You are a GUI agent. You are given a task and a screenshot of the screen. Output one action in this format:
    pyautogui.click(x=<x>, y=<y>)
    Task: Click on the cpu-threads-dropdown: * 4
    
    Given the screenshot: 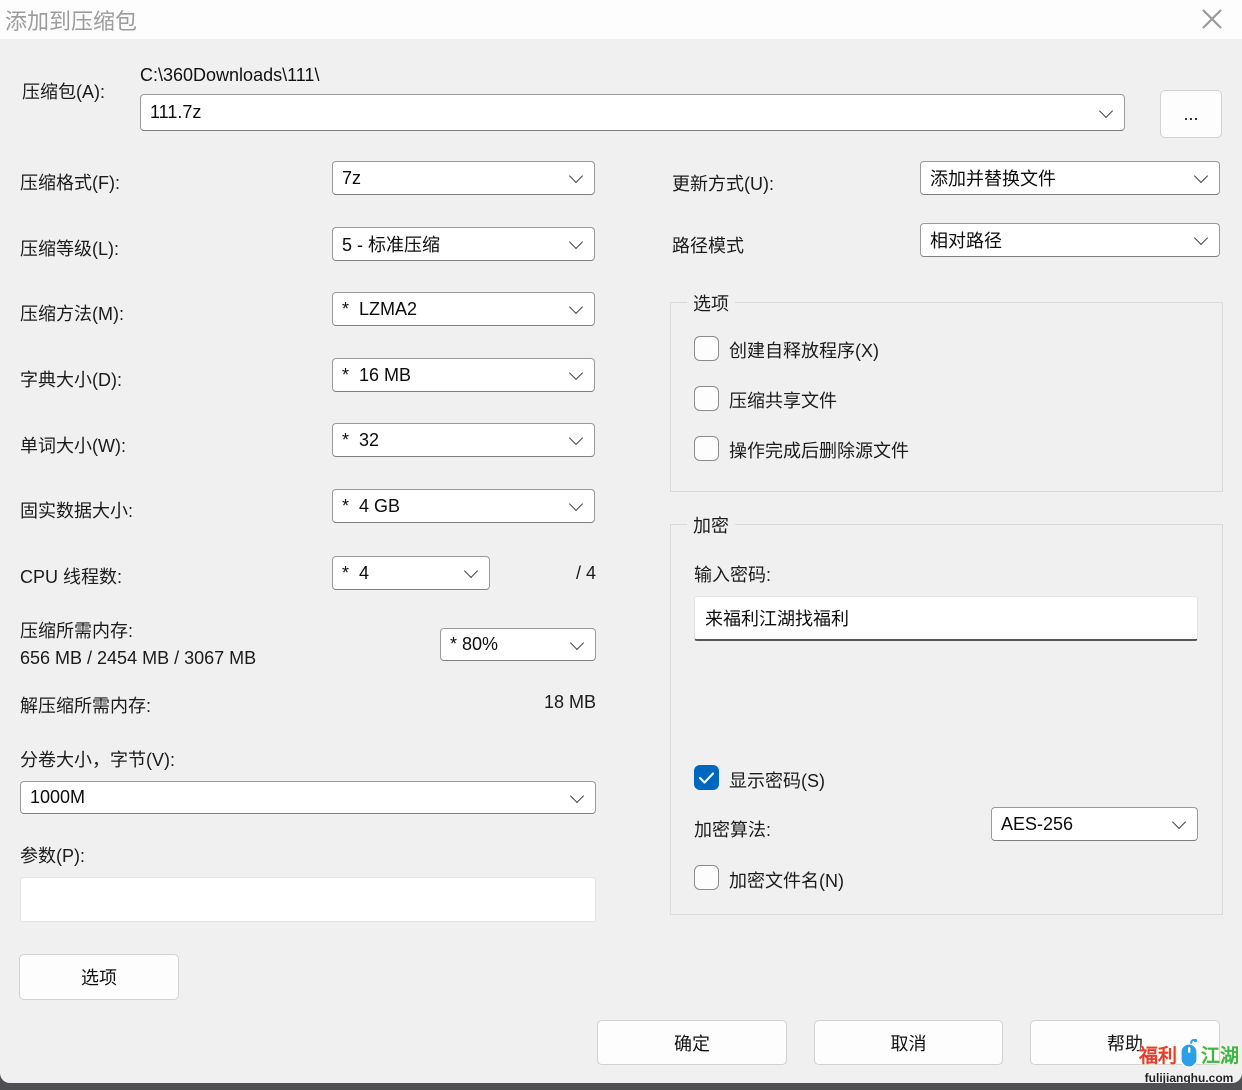 What is the action you would take?
    pyautogui.click(x=411, y=573)
    